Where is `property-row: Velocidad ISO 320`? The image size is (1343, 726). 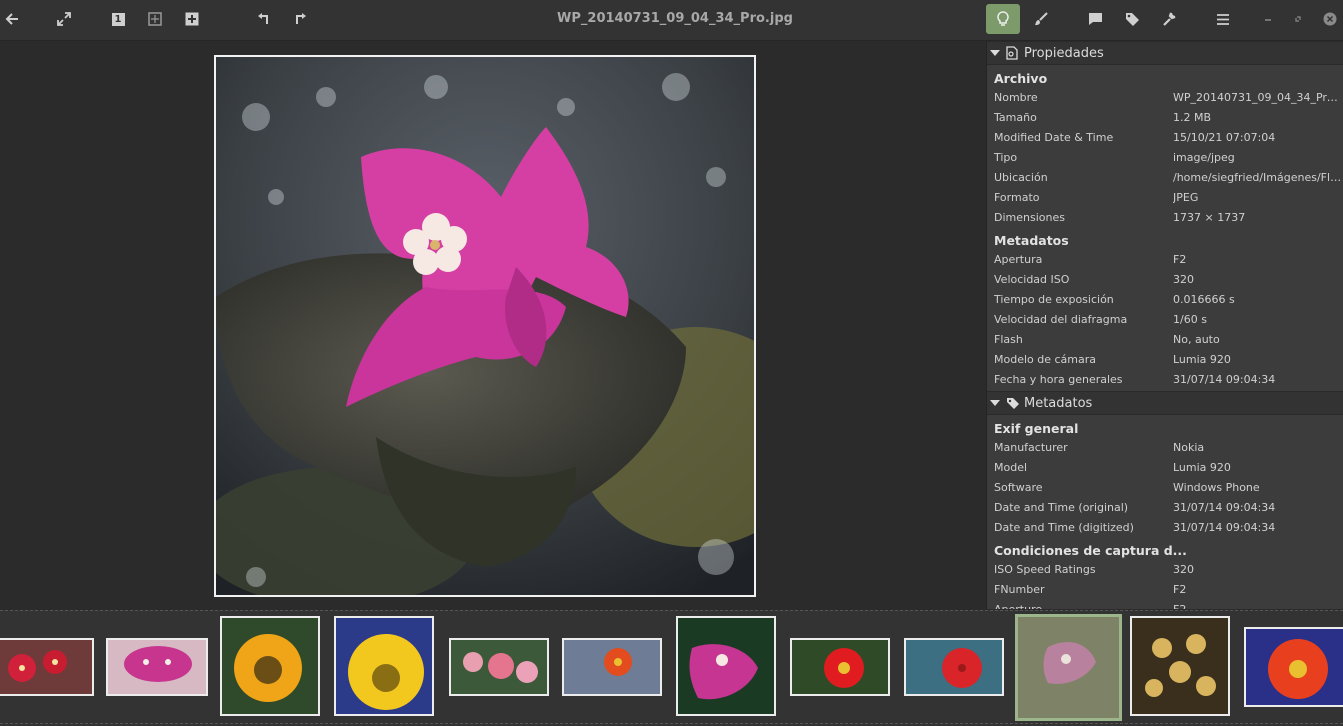
property-row: Velocidad ISO 320 is located at coordinates (1165, 279).